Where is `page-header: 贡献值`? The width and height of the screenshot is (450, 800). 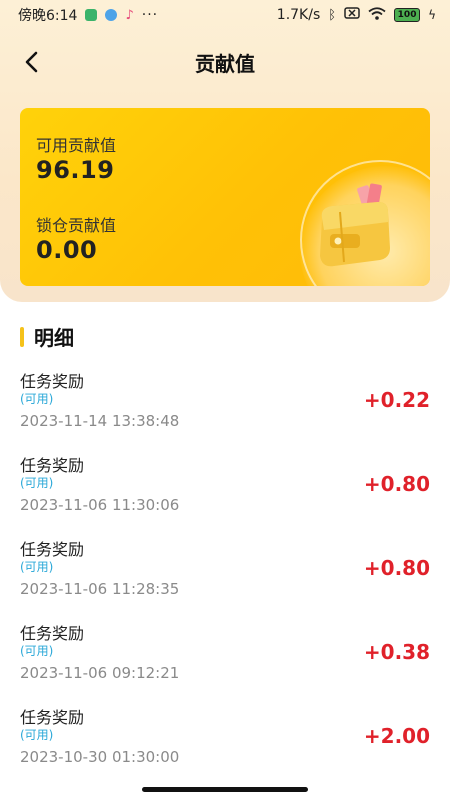 page-header: 贡献值 is located at coordinates (225, 62).